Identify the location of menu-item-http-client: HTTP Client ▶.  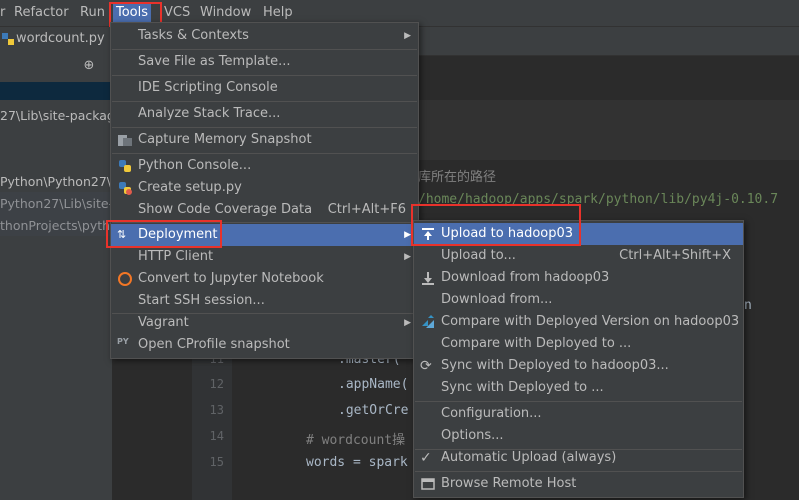
(264, 257).